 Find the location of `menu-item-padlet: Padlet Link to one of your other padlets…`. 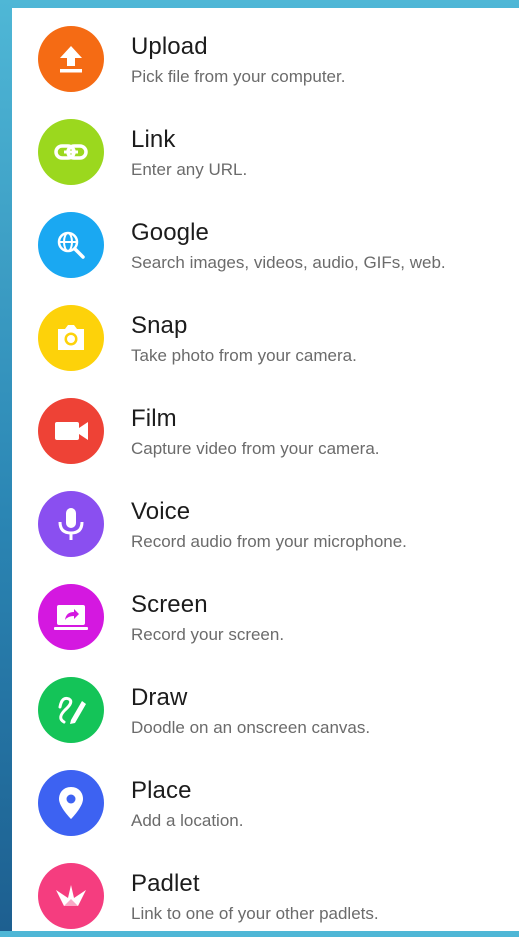

menu-item-padlet: Padlet Link to one of your other padlets… is located at coordinates (265, 891).